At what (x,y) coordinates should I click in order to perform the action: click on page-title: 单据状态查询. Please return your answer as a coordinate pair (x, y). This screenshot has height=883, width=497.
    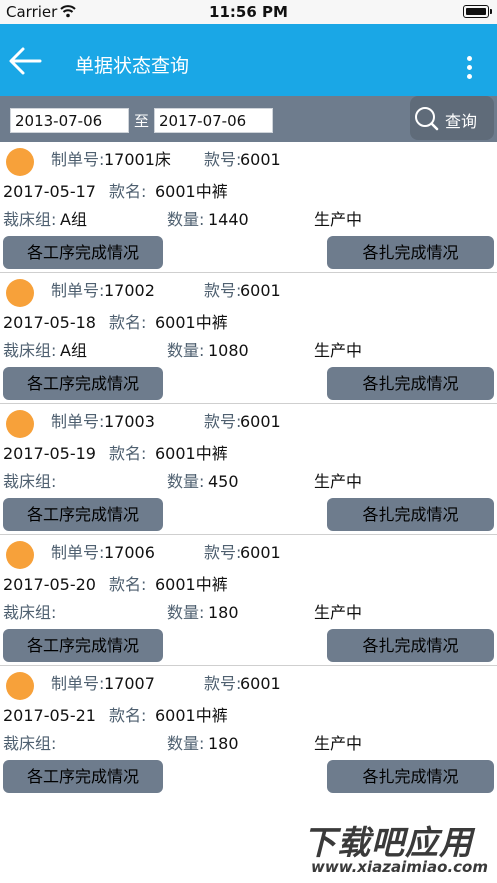
    Looking at the image, I should click on (132, 66).